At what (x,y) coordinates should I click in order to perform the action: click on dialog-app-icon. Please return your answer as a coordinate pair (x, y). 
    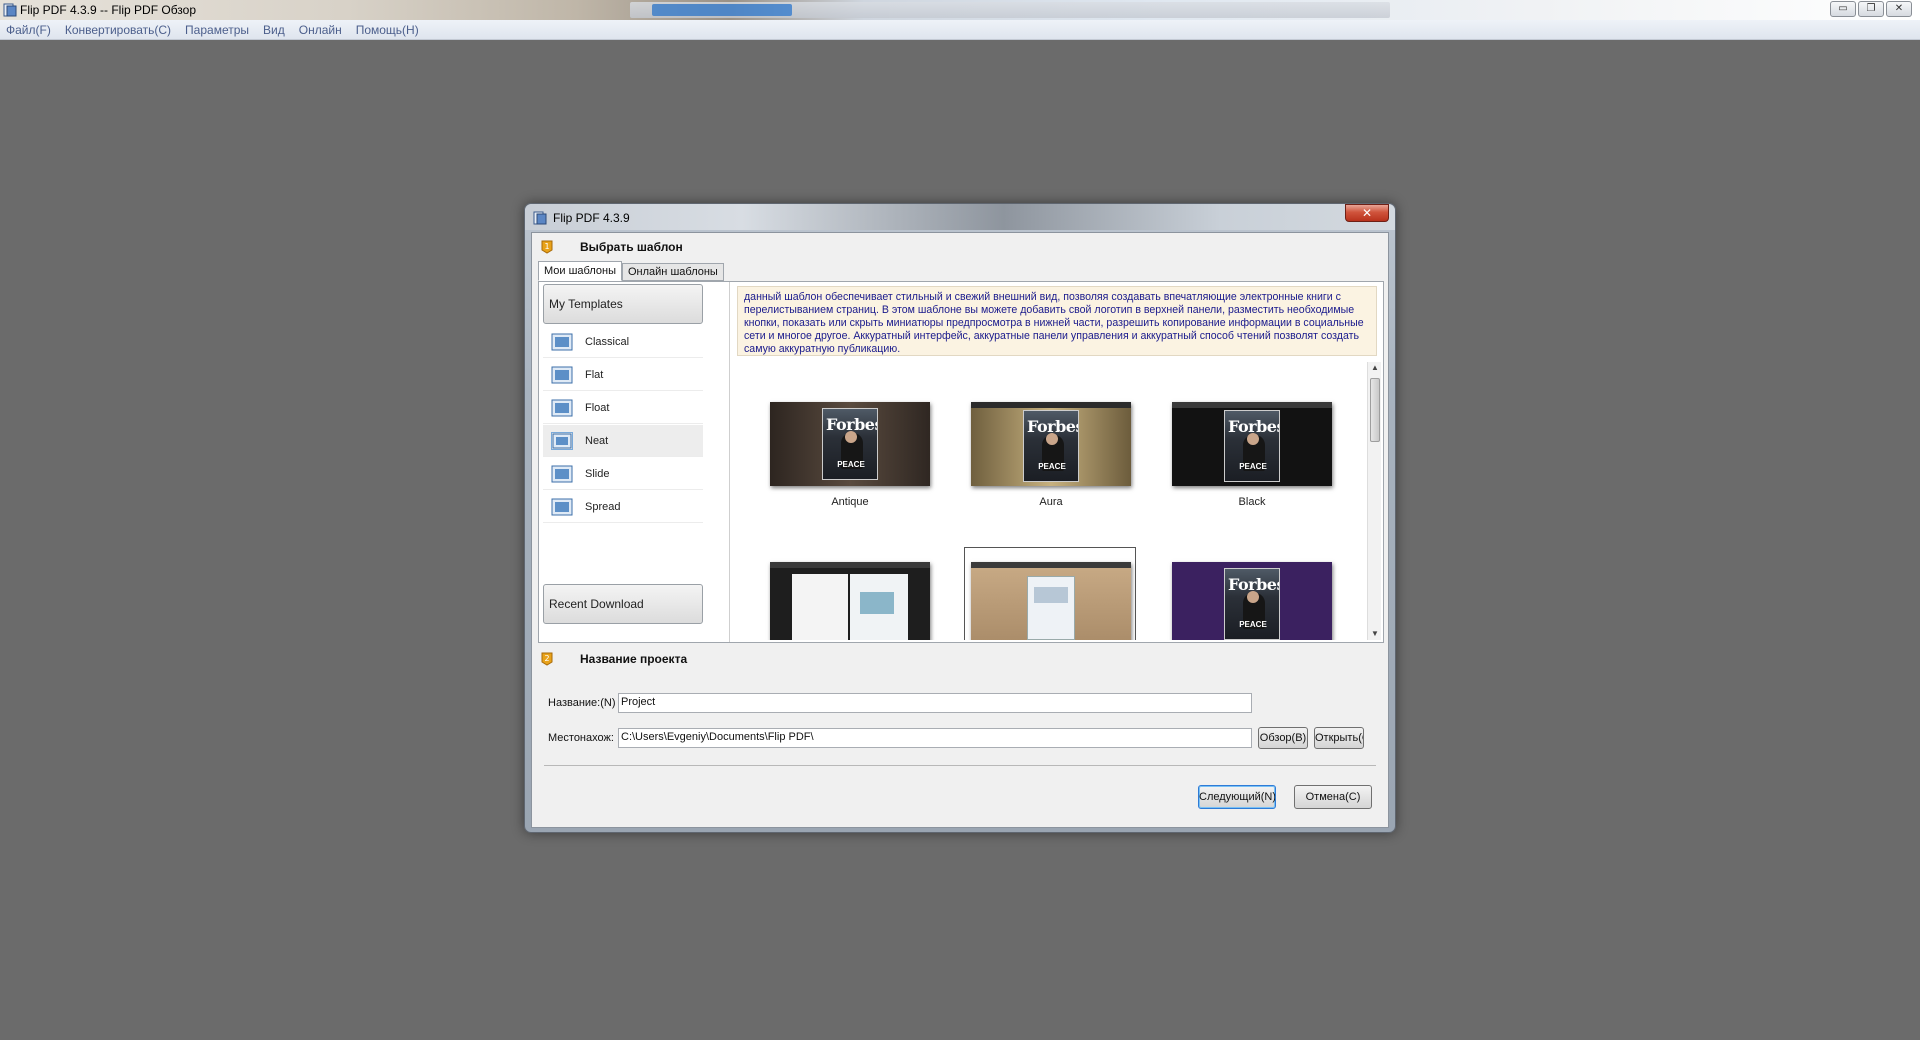
    Looking at the image, I should click on (540, 218).